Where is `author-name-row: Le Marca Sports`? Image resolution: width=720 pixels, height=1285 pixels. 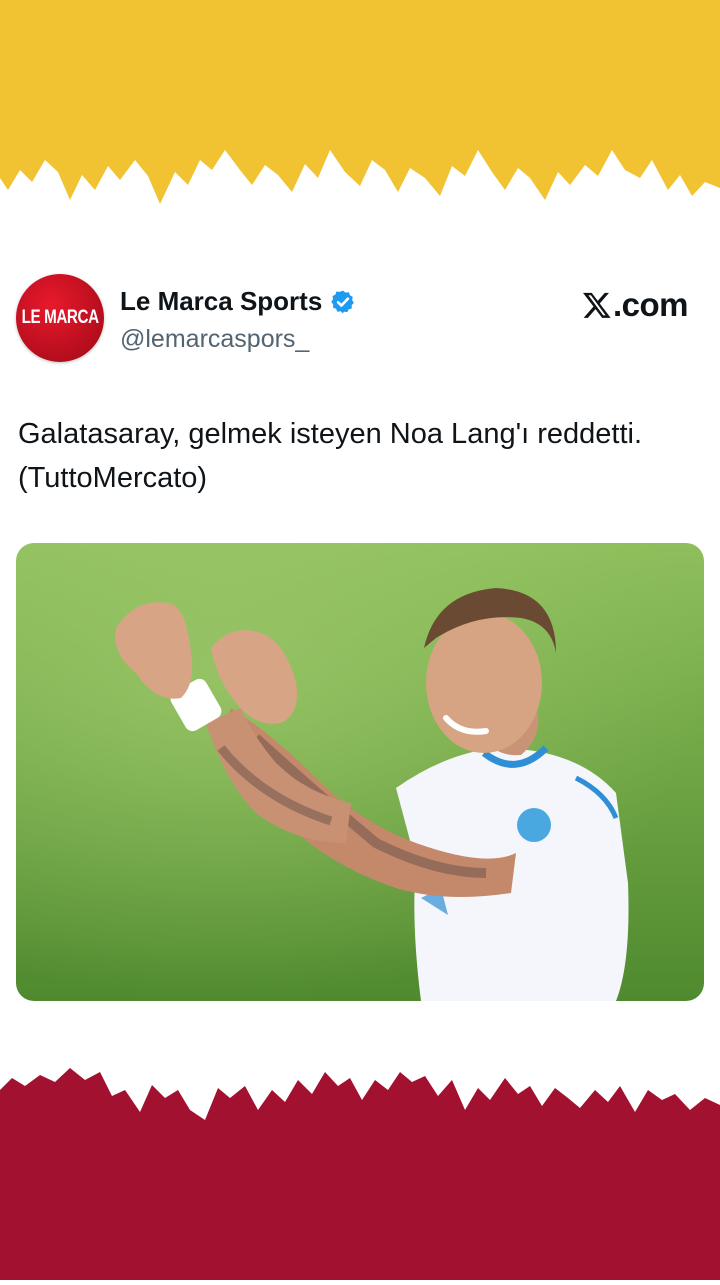
author-name-row: Le Marca Sports is located at coordinates (238, 301).